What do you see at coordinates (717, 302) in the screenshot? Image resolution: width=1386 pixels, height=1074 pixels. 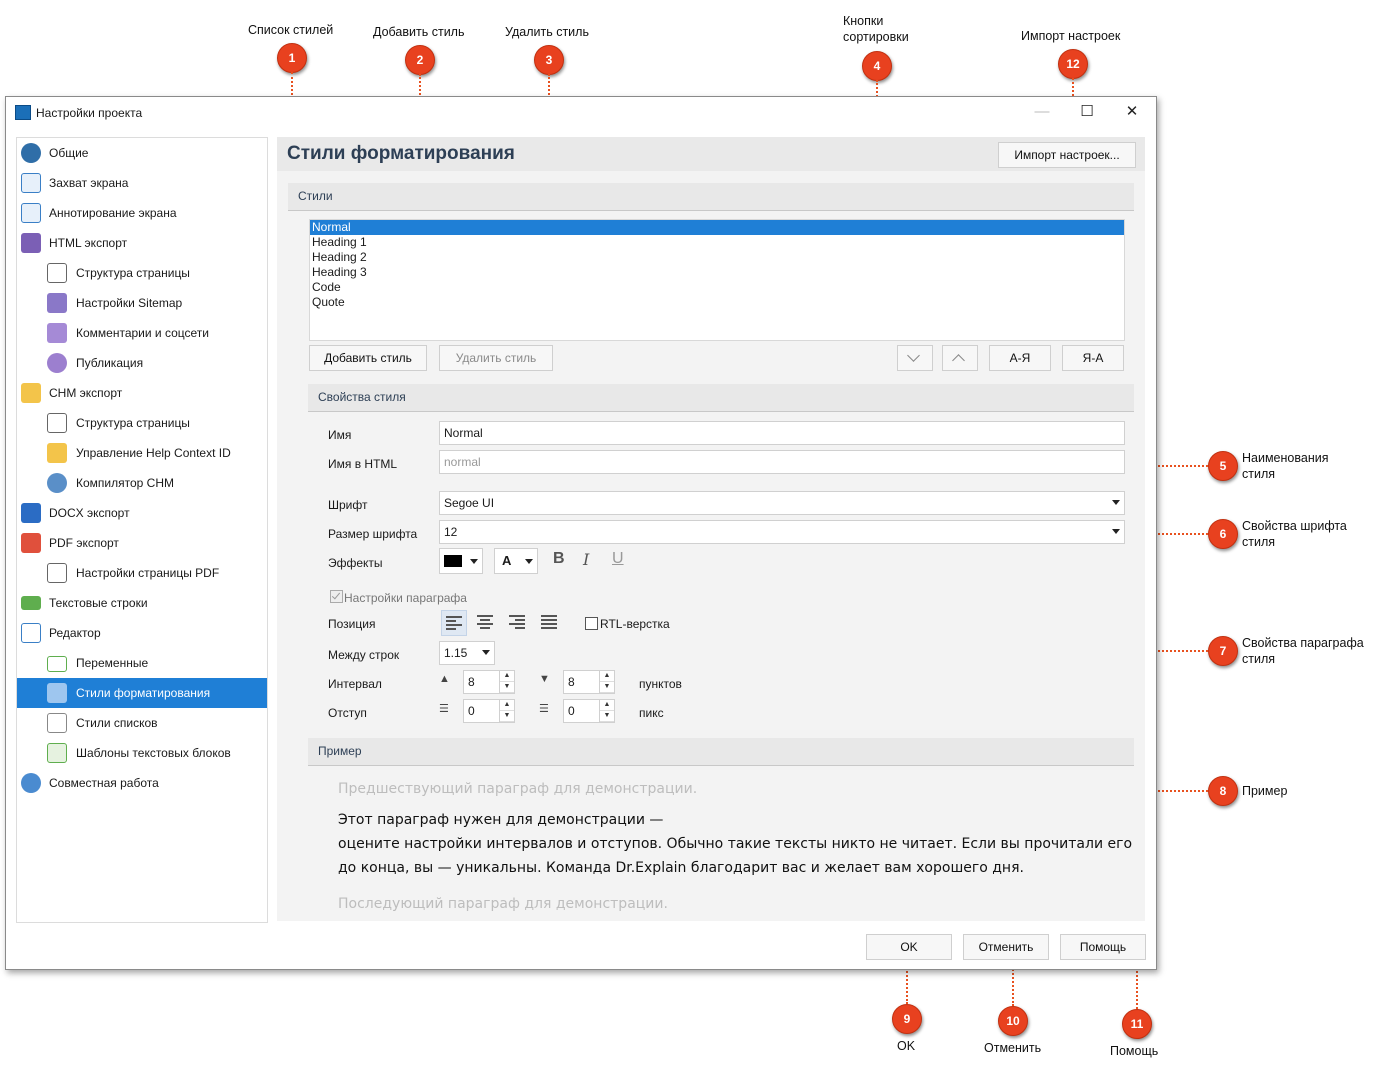 I see `list-item: Quote` at bounding box center [717, 302].